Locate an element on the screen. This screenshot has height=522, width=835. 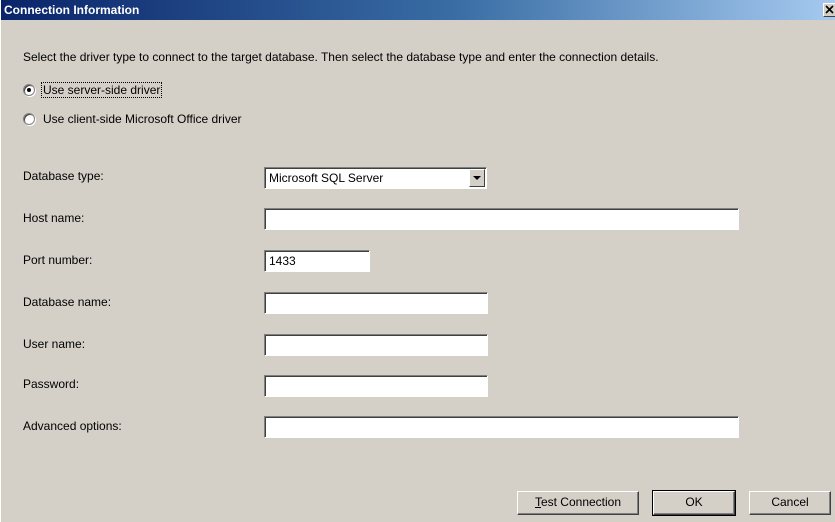
test-connection-label: est Connection is located at coordinates (581, 502).